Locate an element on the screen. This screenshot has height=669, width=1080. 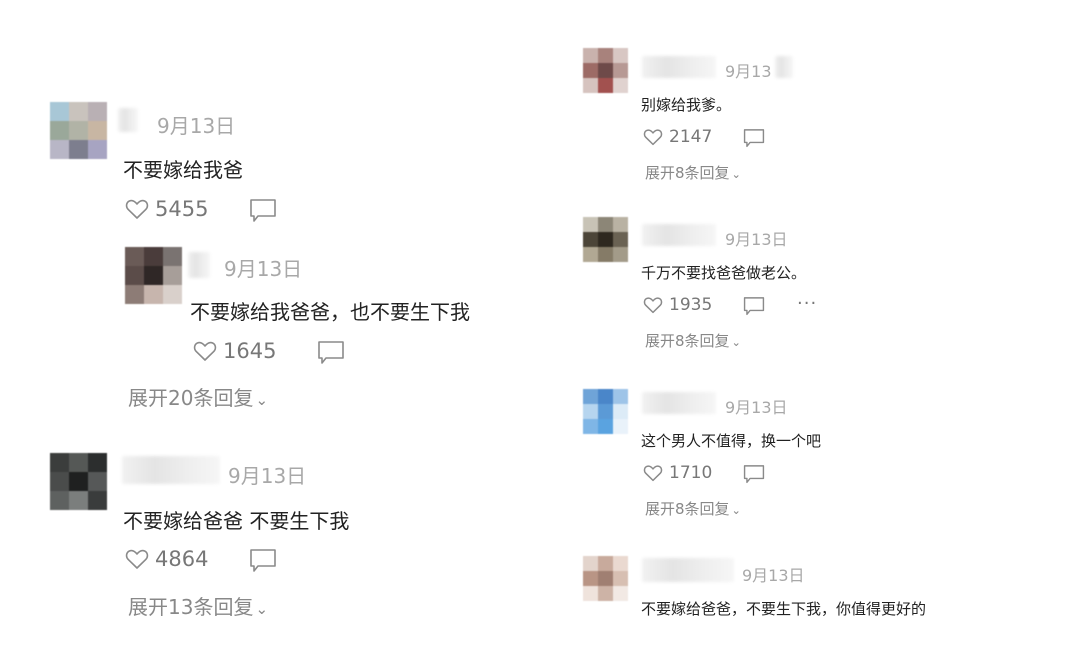
comment-text: 不要嫁给爸爸，不要生下我，你值得更好的 is located at coordinates (784, 609).